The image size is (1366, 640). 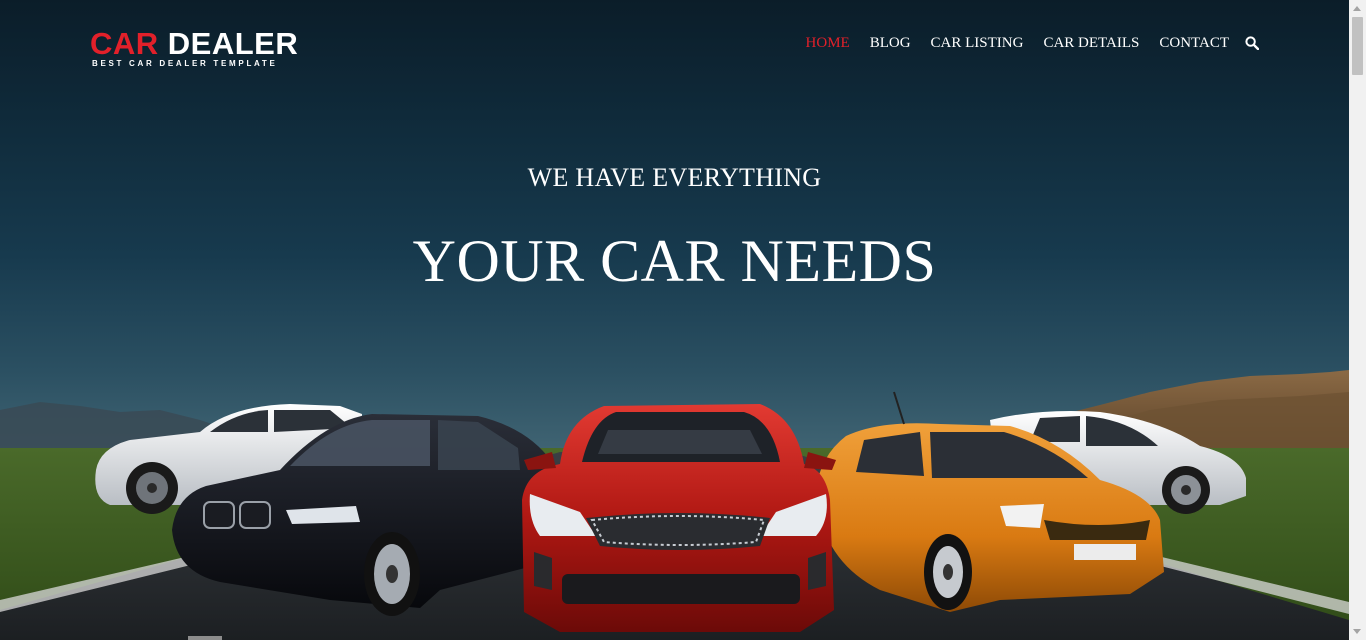 I want to click on hero-heading: YOUR CAR NEEDS, so click(x=674, y=261).